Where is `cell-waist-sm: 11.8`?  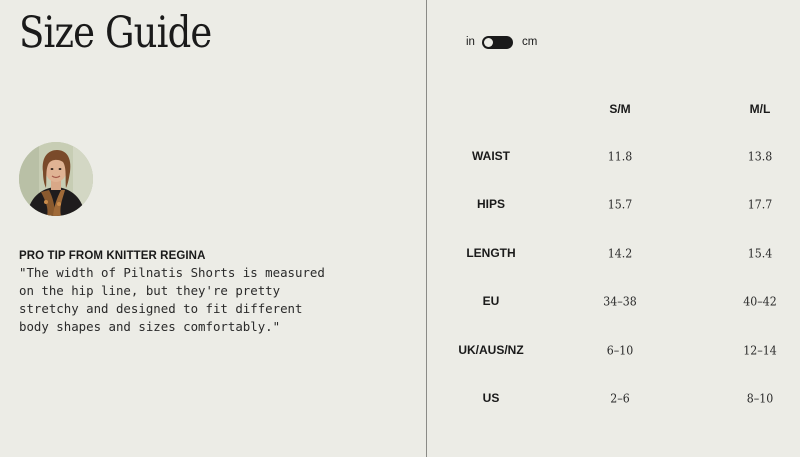
cell-waist-sm: 11.8 is located at coordinates (620, 156).